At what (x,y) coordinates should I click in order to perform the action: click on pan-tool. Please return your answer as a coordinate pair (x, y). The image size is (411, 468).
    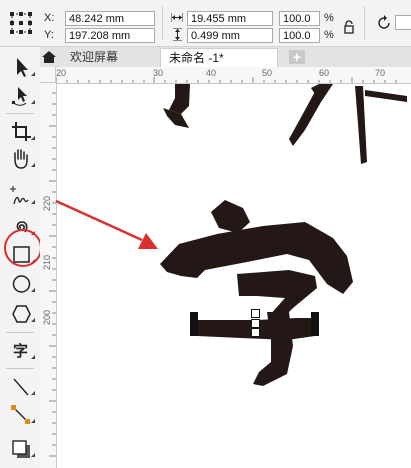
    Looking at the image, I should click on (22, 159).